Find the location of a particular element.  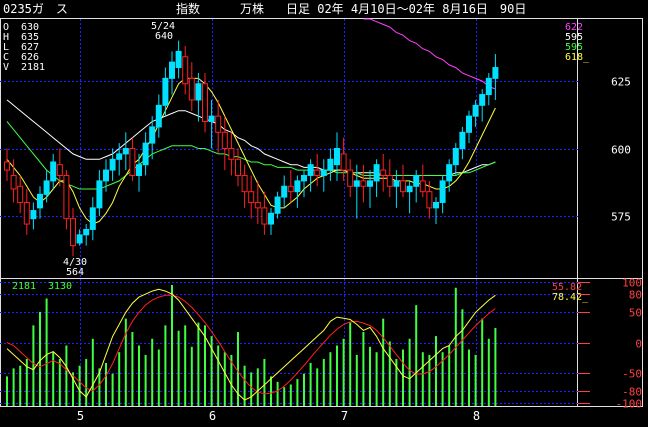

osc-tick-label: 50 is located at coordinates (635, 313).